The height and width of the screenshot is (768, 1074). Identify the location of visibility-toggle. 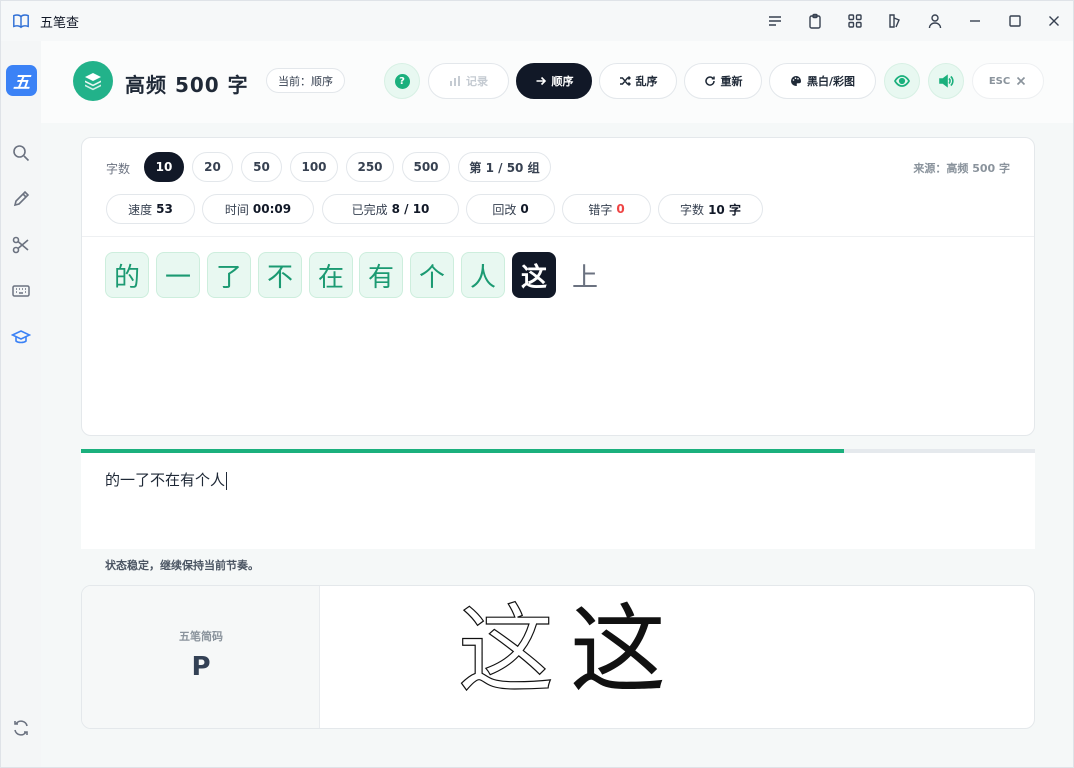
(902, 81).